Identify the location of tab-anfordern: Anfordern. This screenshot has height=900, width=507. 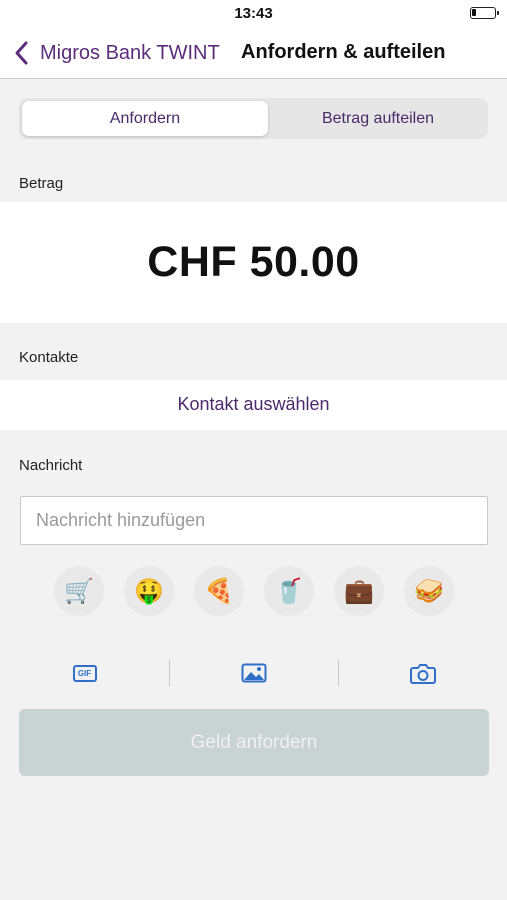
(145, 118).